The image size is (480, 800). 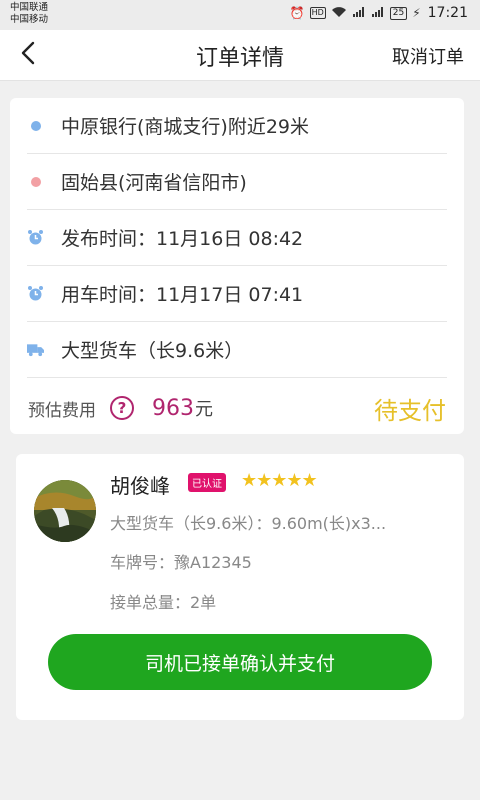 I want to click on charging-icon: ⚡, so click(x=416, y=13).